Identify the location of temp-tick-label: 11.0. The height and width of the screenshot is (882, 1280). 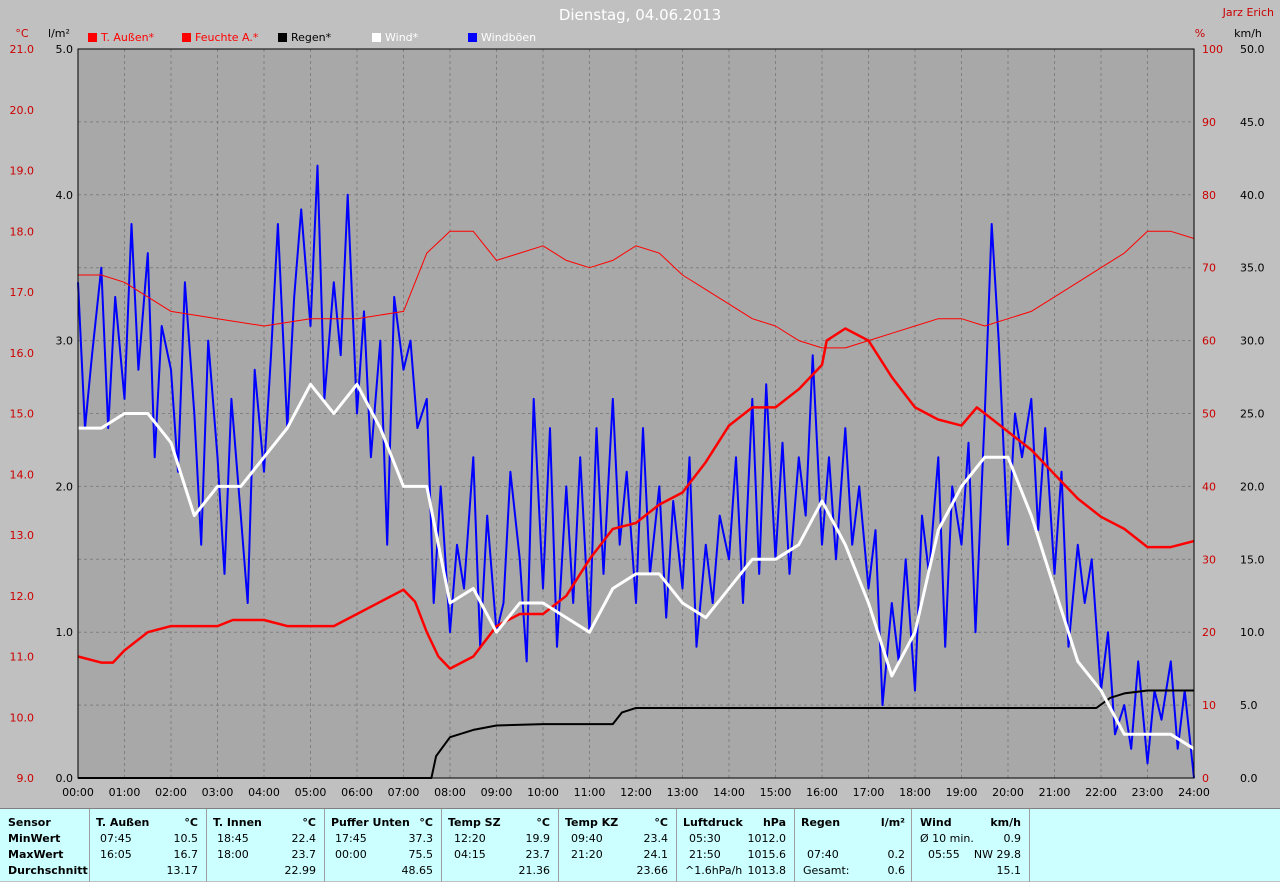
(22, 657).